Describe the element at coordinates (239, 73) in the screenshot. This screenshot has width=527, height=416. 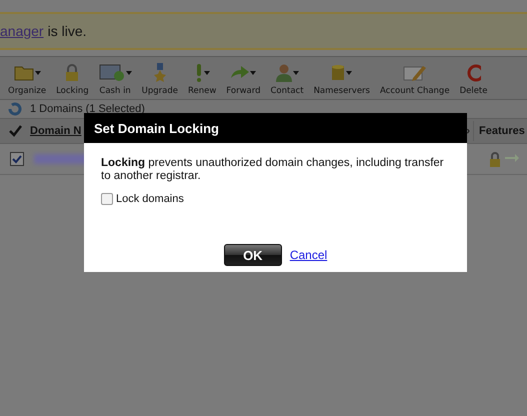
I see `arrow-right-icon` at that location.